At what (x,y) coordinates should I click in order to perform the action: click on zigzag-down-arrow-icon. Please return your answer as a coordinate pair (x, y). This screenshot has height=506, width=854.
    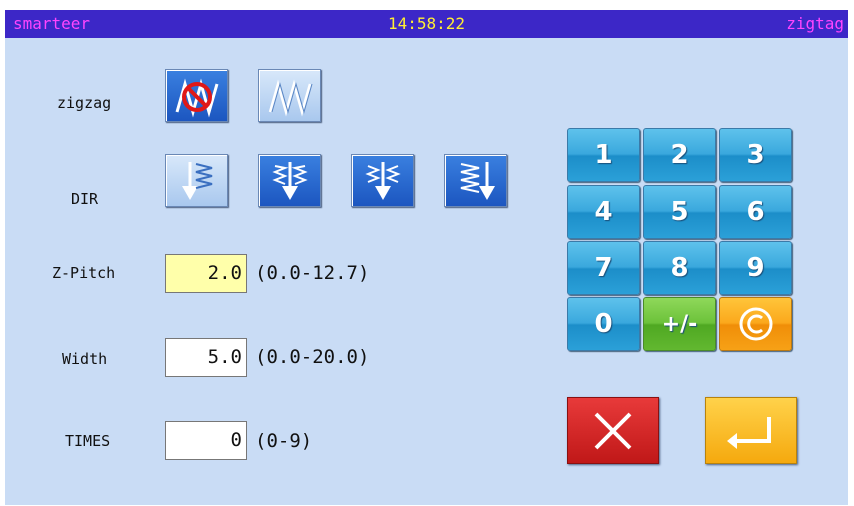
    Looking at the image, I should click on (196, 180).